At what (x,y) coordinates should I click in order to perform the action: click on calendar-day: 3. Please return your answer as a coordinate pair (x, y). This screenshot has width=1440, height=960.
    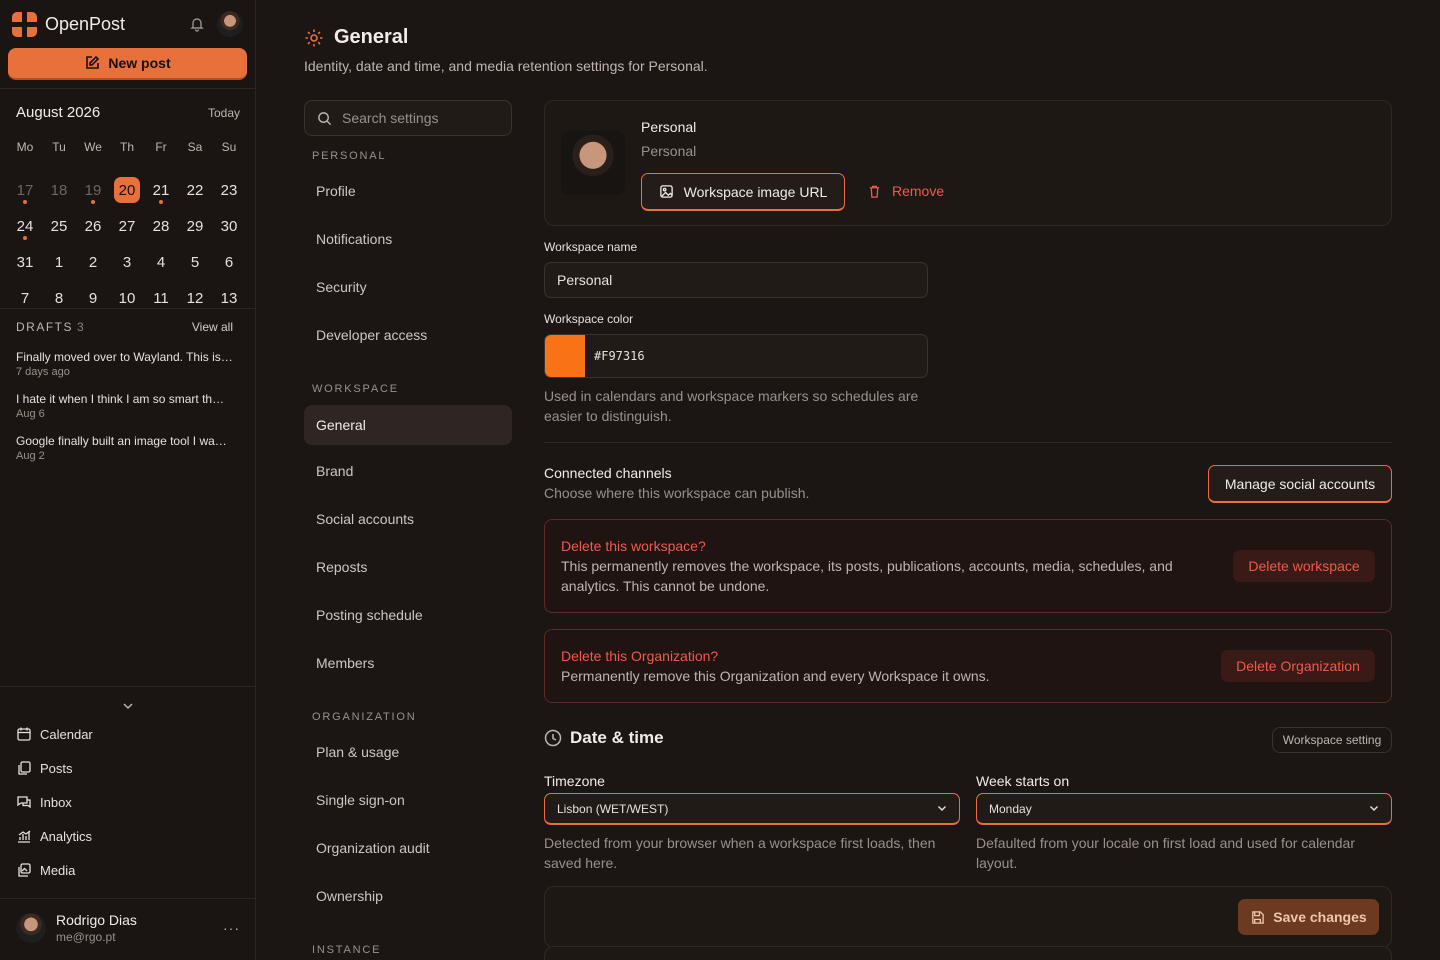
    Looking at the image, I should click on (127, 262).